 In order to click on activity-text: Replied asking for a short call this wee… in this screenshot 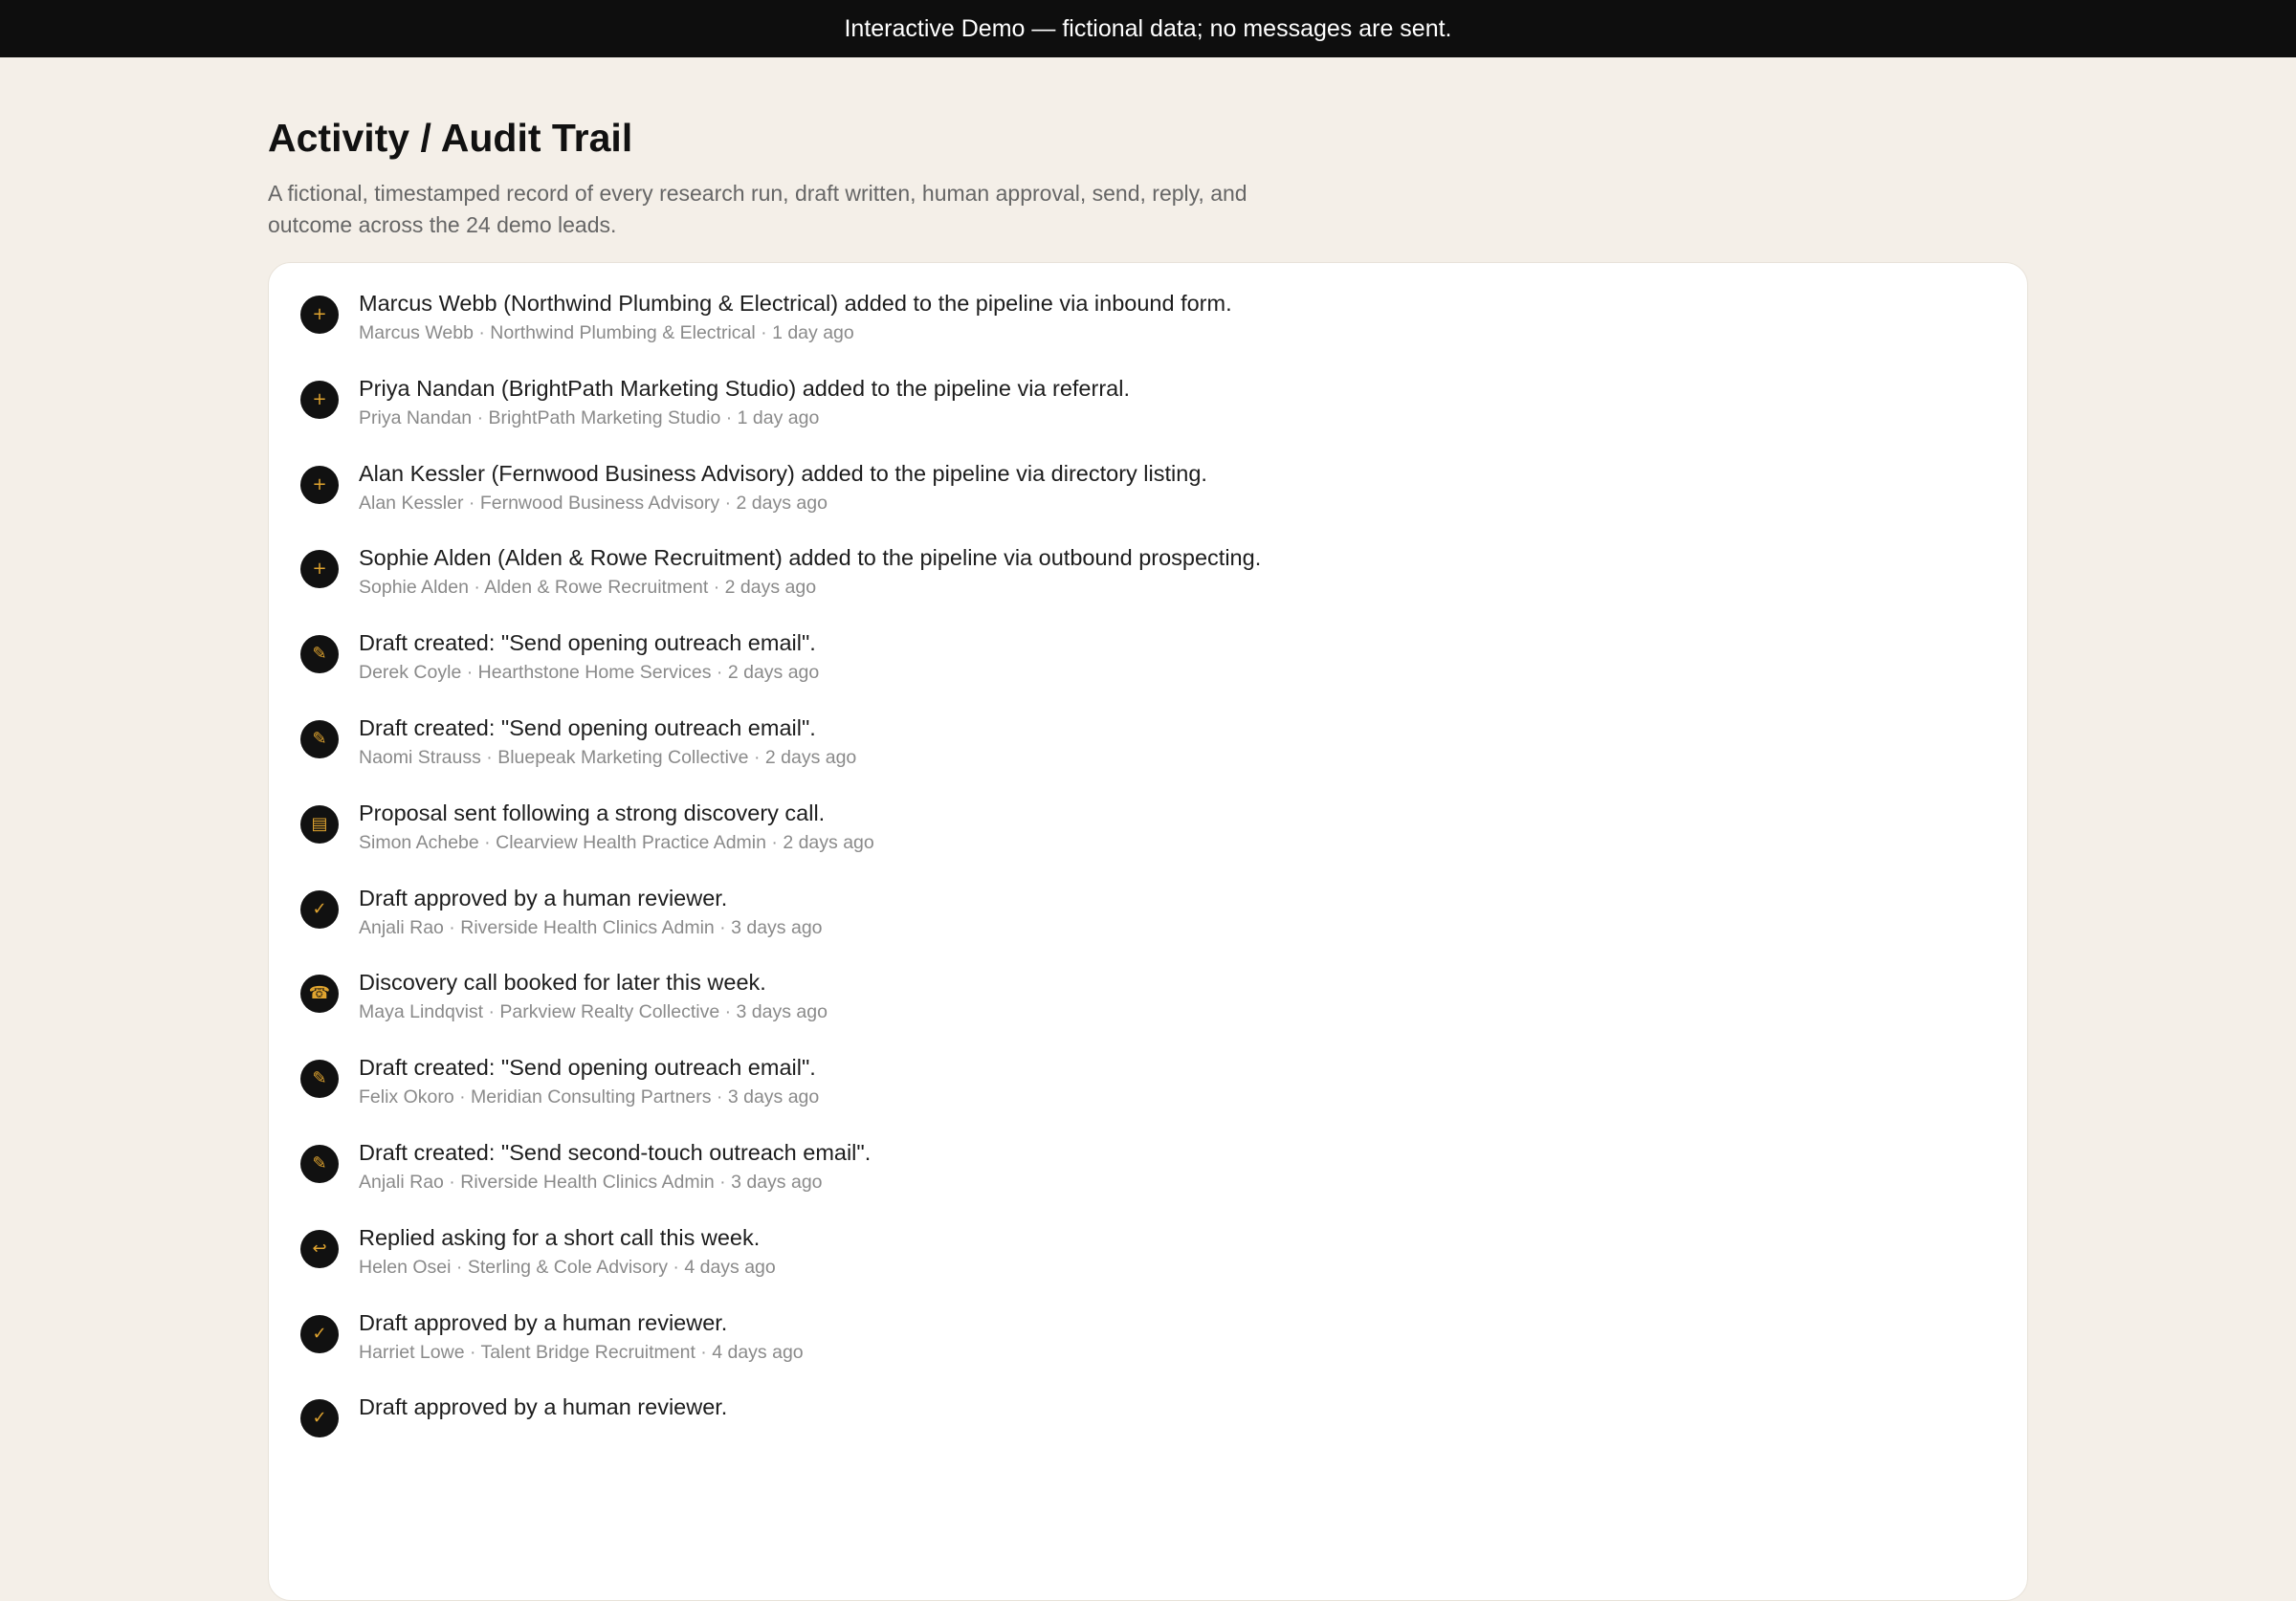, I will do `click(1183, 1251)`.